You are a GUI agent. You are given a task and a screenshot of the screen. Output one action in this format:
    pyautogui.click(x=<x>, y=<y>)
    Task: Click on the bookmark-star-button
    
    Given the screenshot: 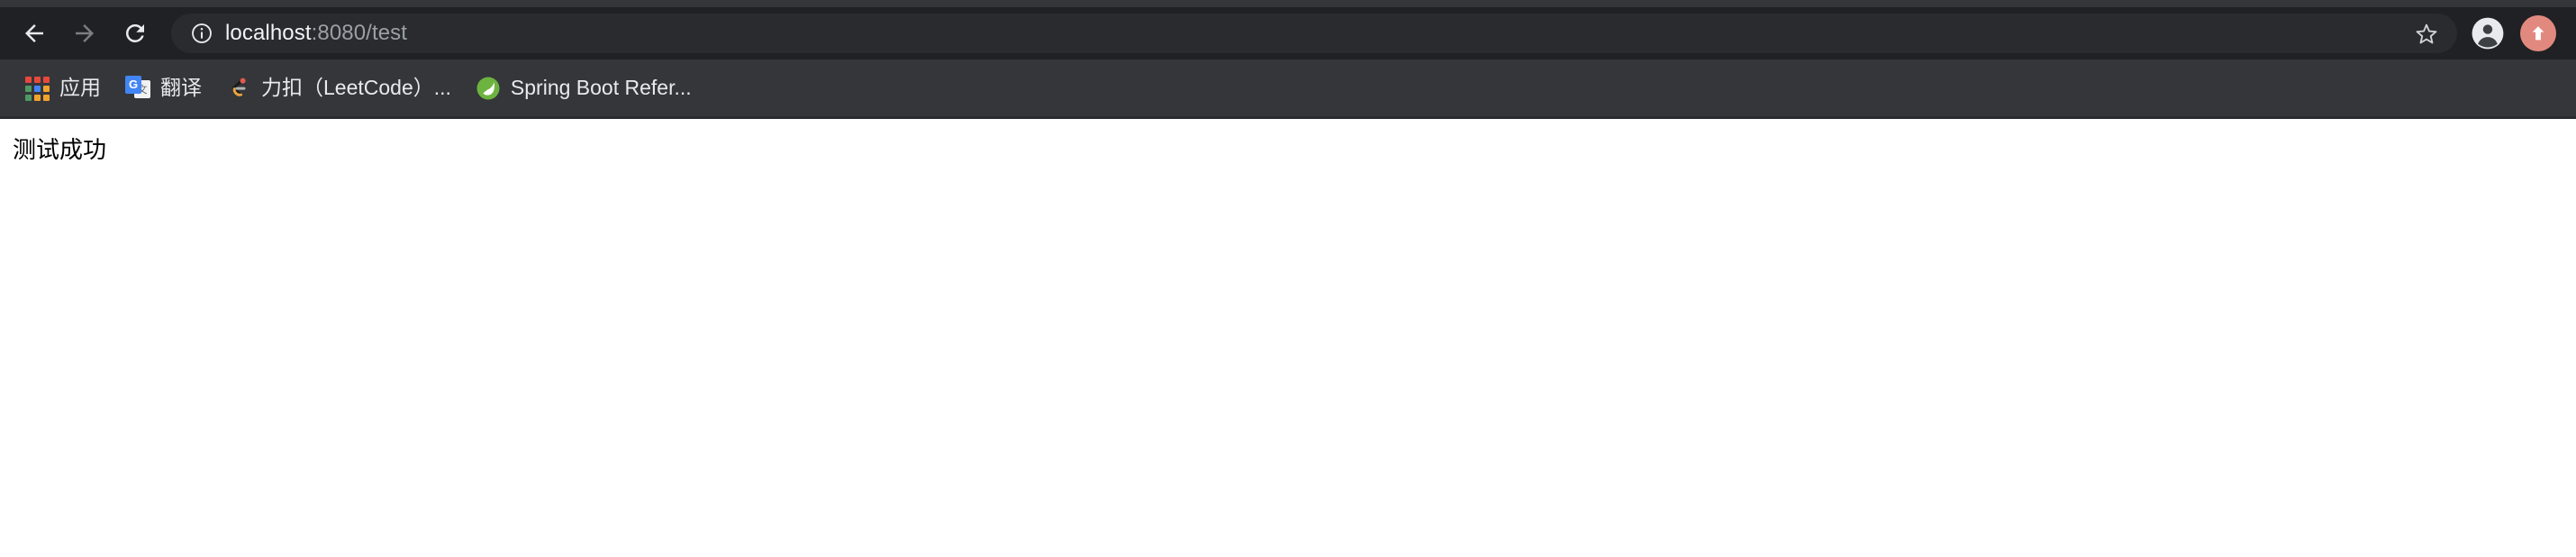 What is the action you would take?
    pyautogui.click(x=2426, y=33)
    